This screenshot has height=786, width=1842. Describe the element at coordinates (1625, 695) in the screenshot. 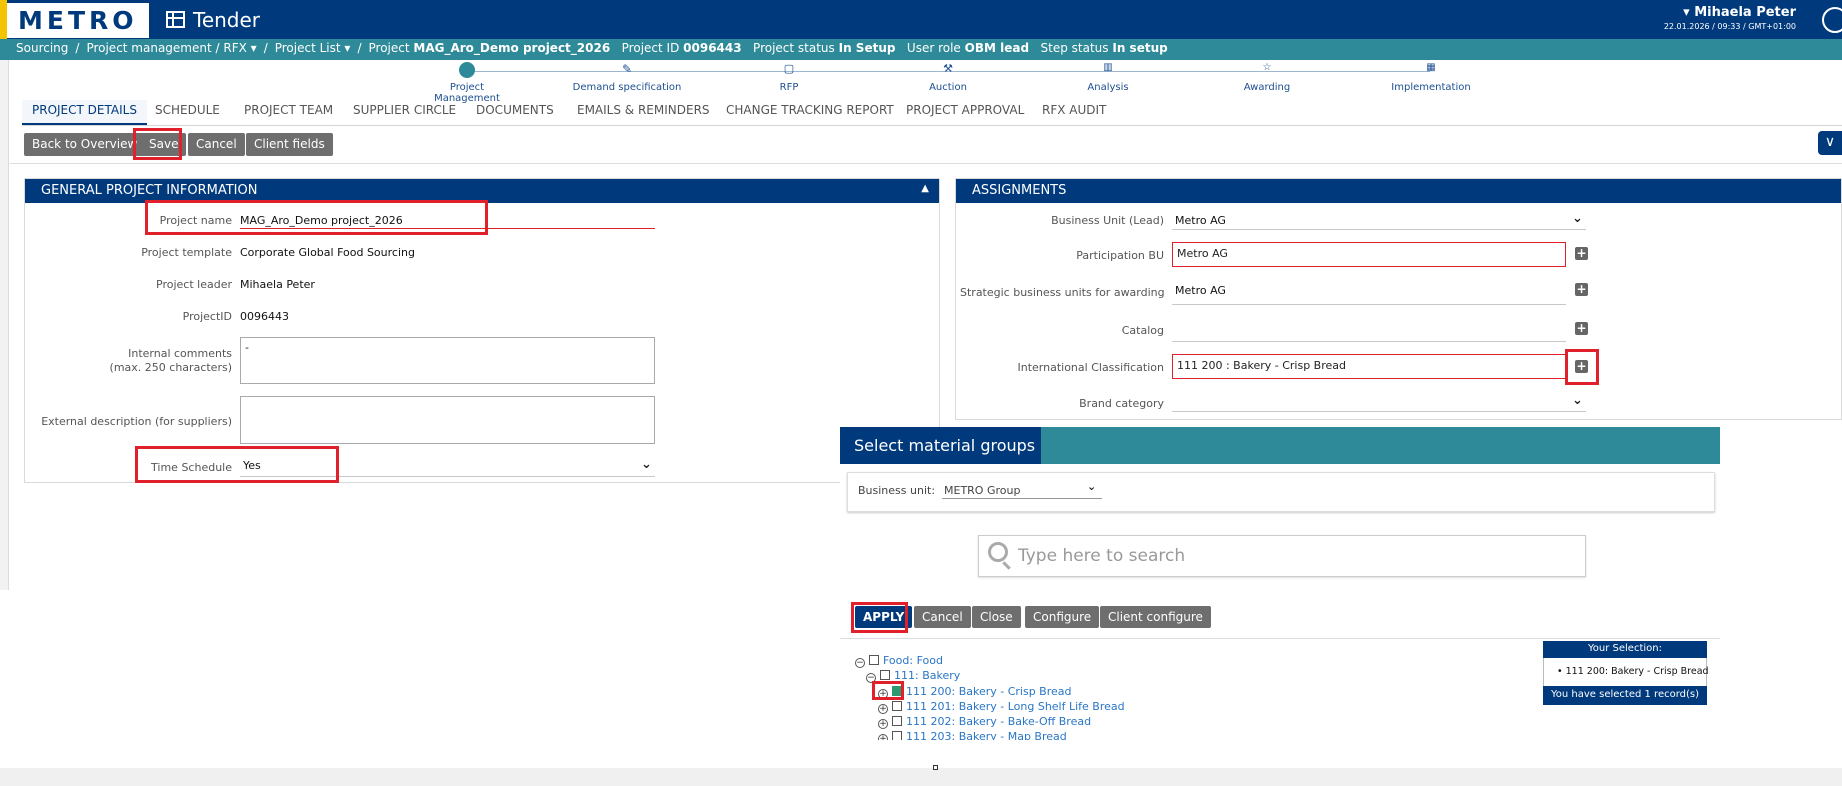

I see `selection-count: You have selected 1 record(s)` at that location.